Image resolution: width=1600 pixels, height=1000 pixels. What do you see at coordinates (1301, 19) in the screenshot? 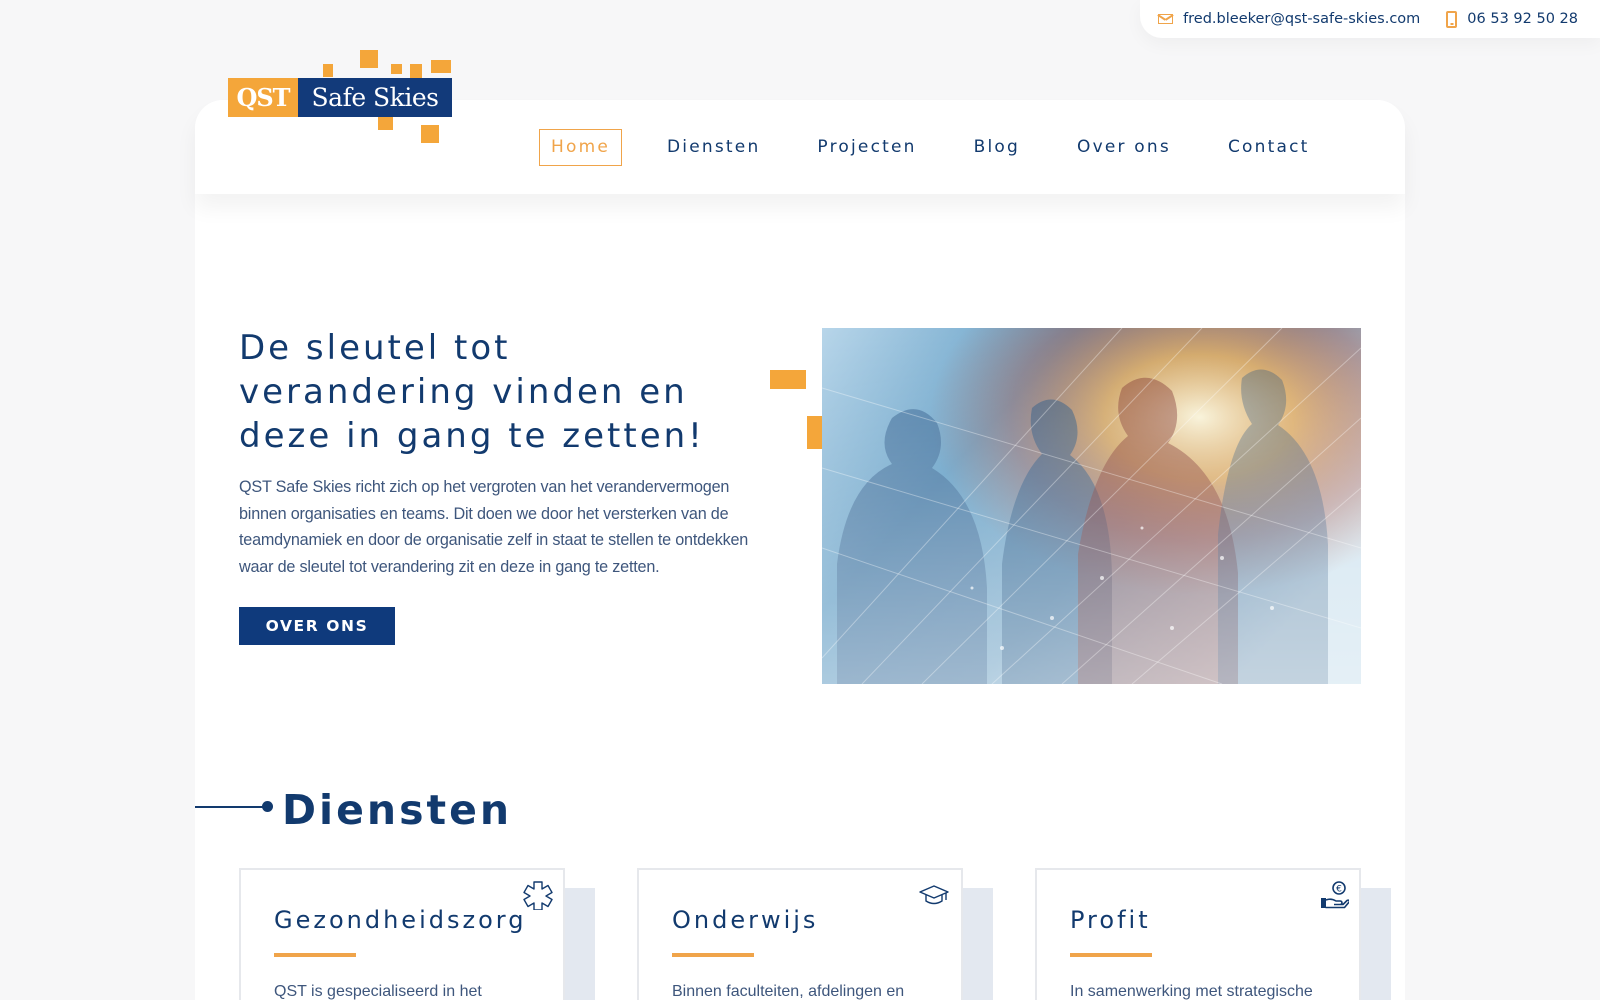
I see `email-address: fred.bleeker@qst-safe-skies.com` at bounding box center [1301, 19].